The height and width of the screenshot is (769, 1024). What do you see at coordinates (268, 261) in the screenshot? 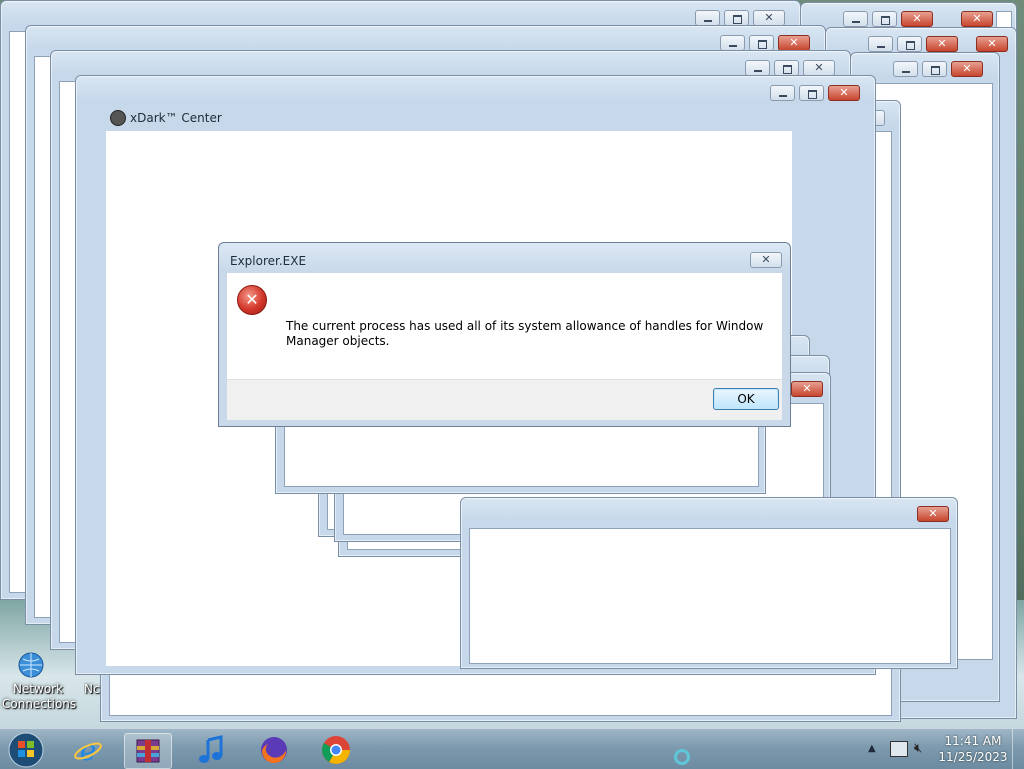
I see `dialog-title: Explorer.EXE` at bounding box center [268, 261].